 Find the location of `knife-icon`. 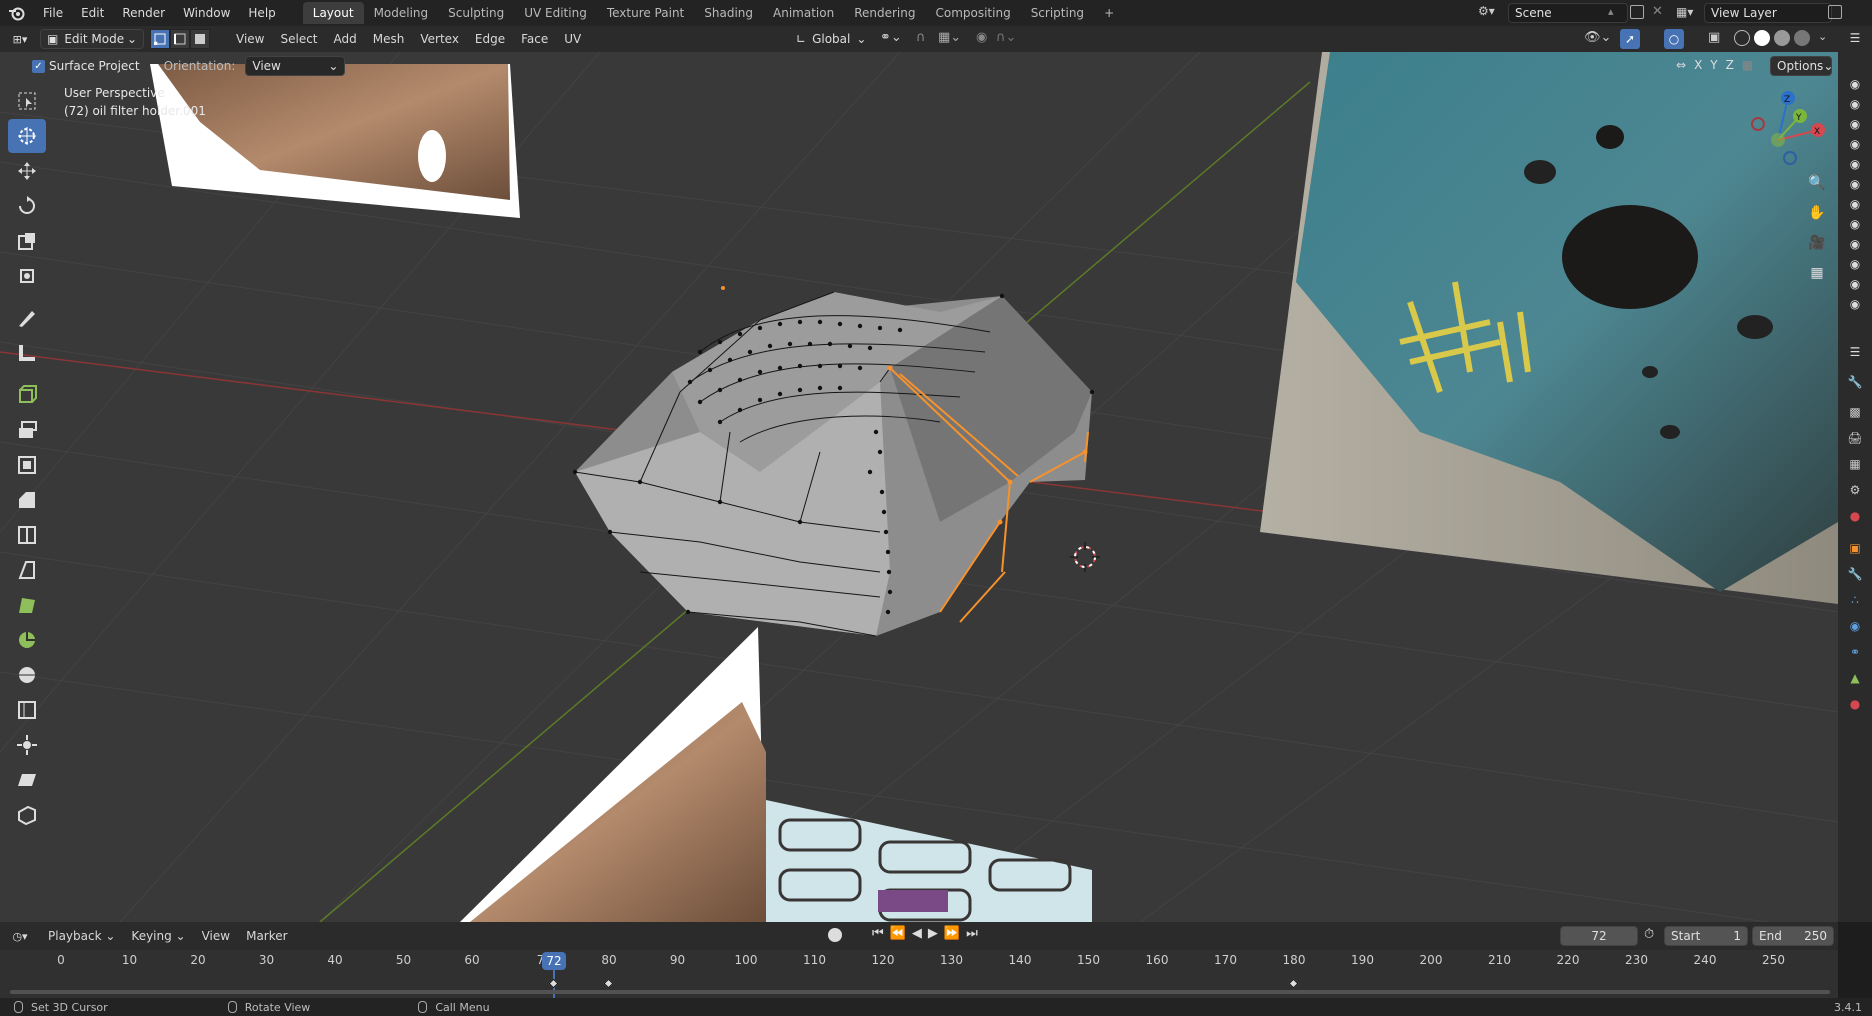

knife-icon is located at coordinates (27, 570).